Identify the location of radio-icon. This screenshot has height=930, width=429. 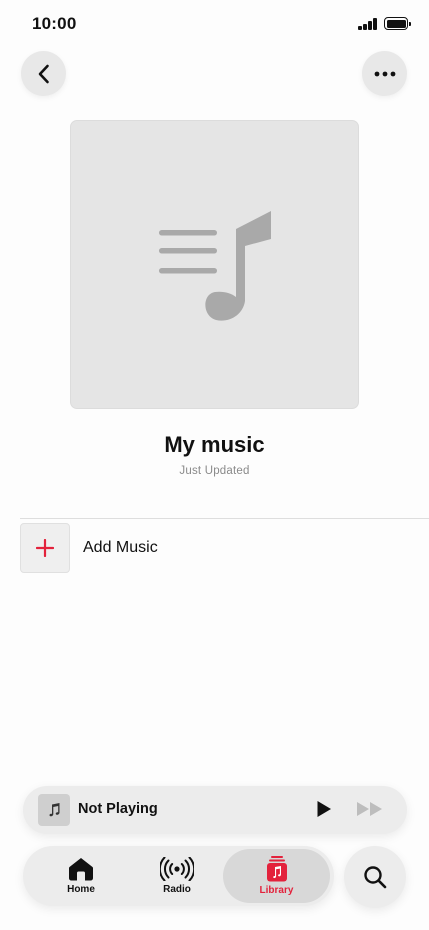
(177, 869).